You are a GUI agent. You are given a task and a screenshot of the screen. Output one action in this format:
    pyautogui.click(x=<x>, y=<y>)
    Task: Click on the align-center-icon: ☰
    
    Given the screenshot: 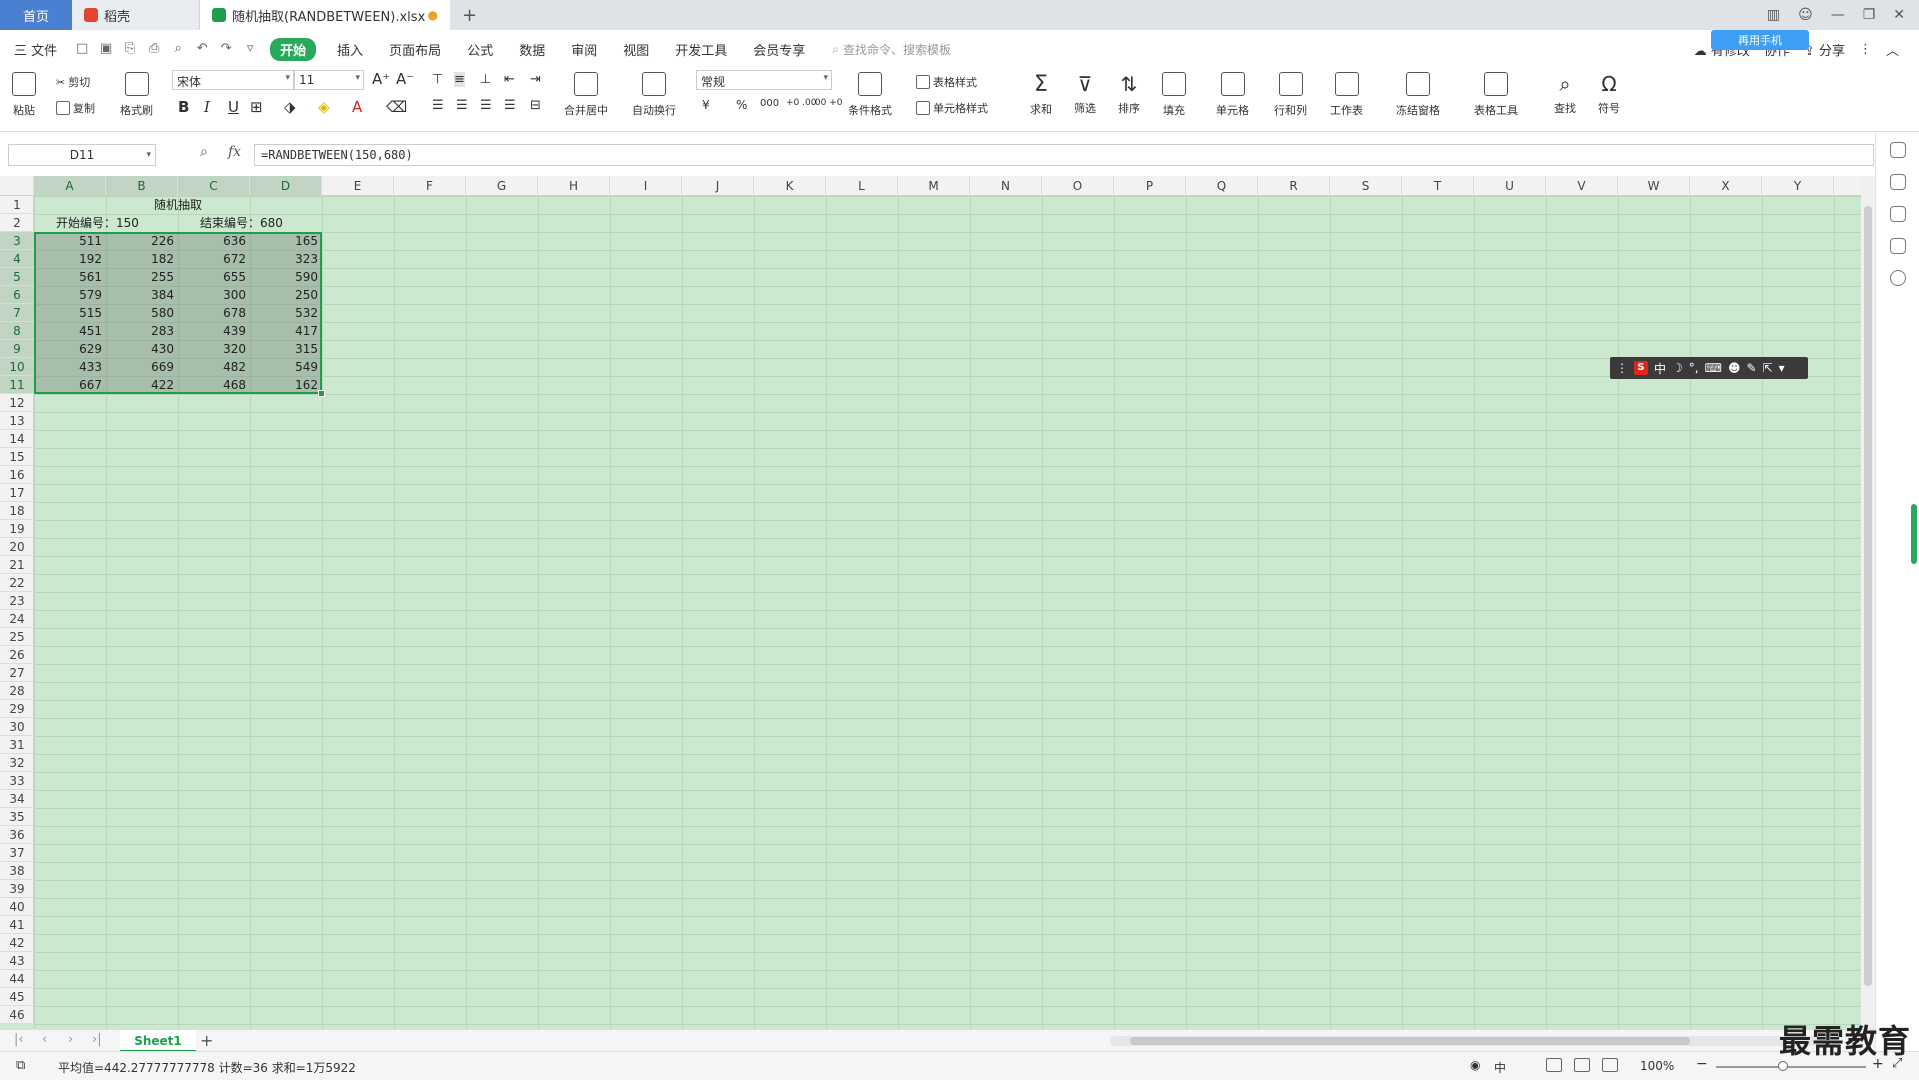 What is the action you would take?
    pyautogui.click(x=462, y=105)
    